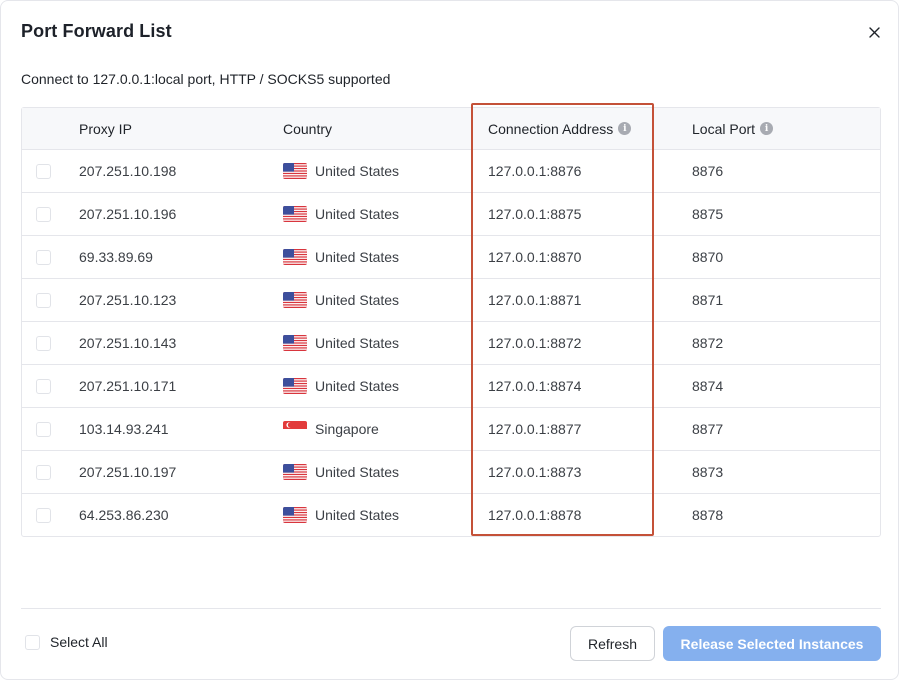  Describe the element at coordinates (535, 171) in the screenshot. I see `connection-address-cell: 127.0.0.1:8876` at that location.